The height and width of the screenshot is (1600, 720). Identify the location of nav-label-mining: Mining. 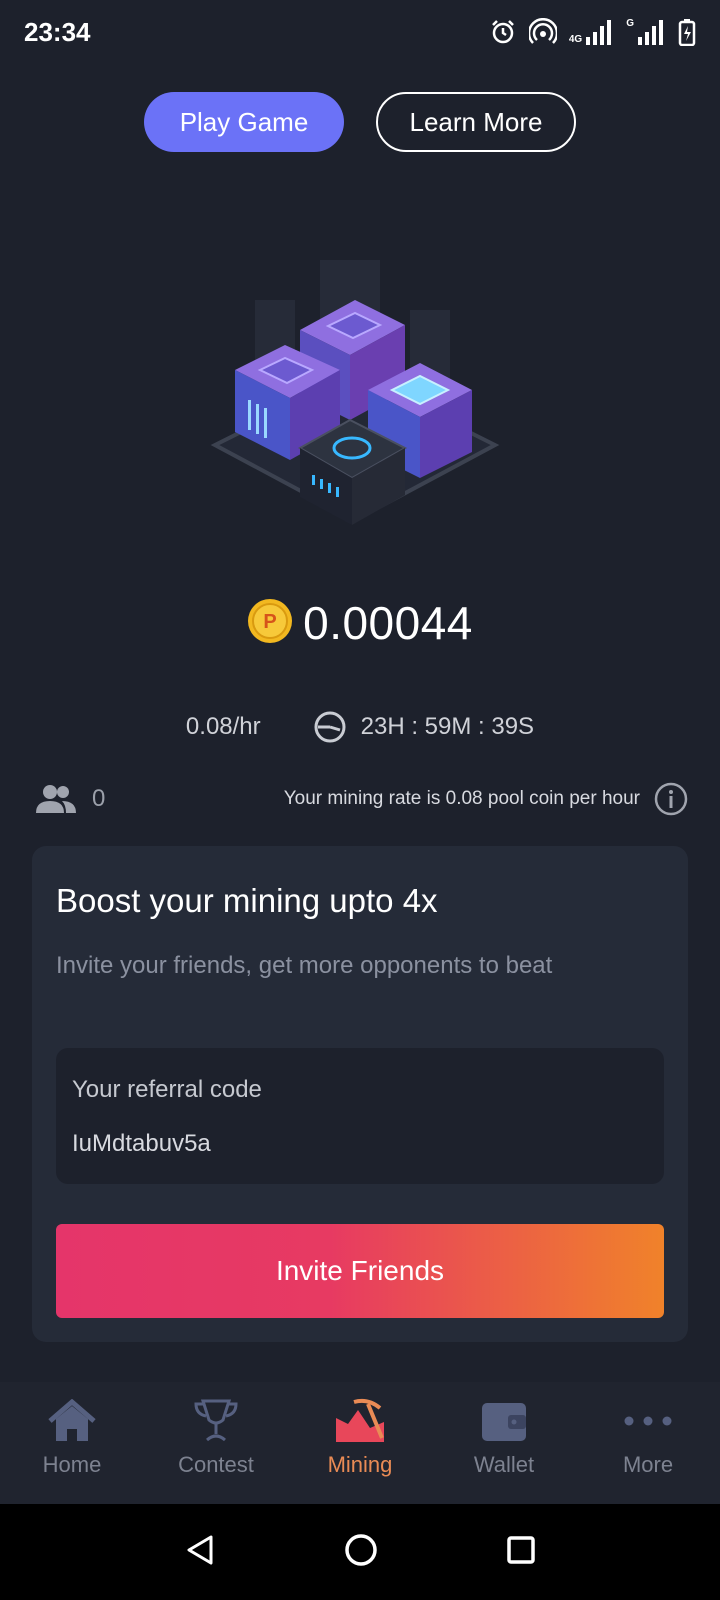
(360, 1464).